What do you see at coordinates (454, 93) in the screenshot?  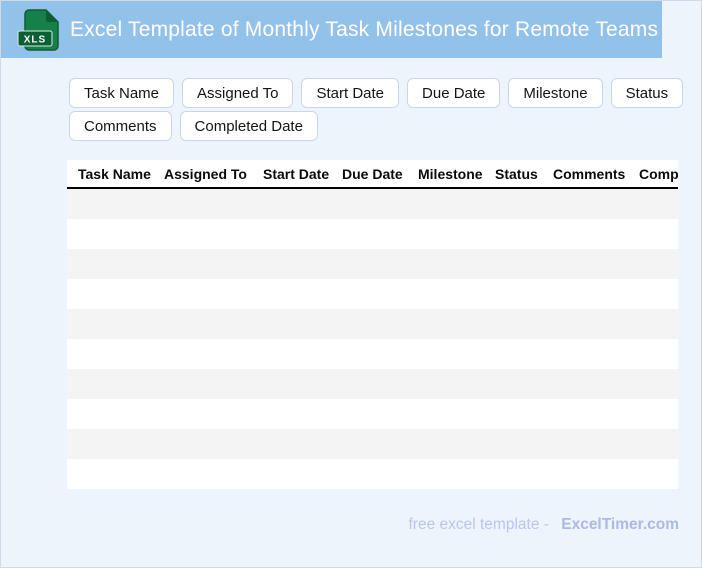 I see `chip-due-date: Due Date` at bounding box center [454, 93].